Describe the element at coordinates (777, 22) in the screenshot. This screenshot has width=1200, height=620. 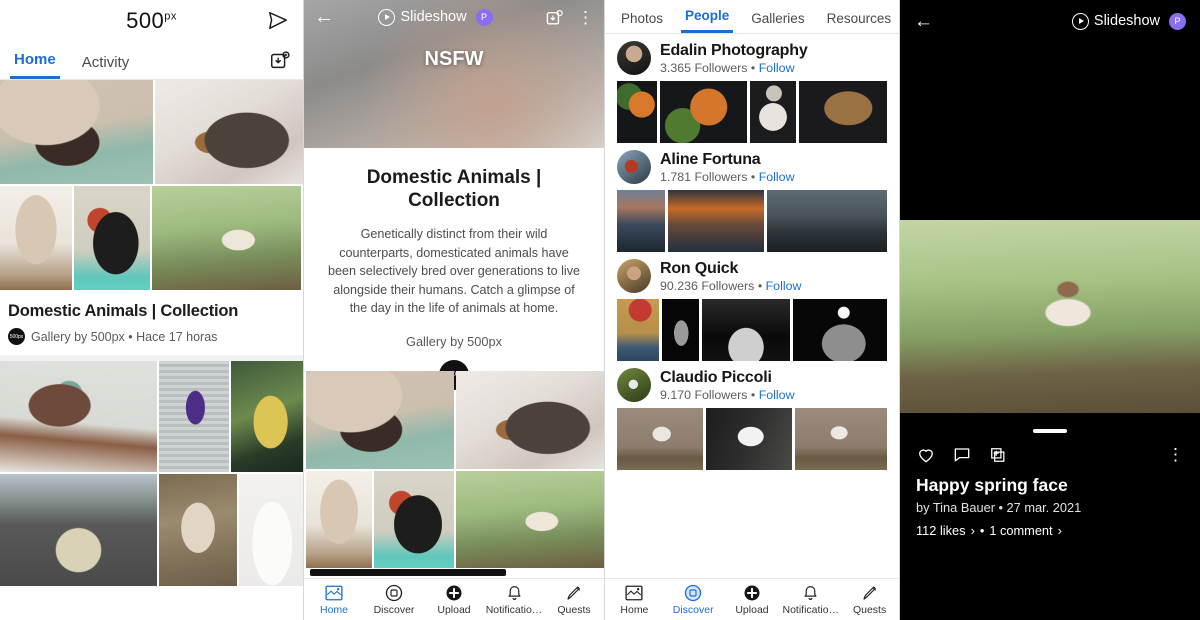
I see `tab-galleries: Galleries` at that location.